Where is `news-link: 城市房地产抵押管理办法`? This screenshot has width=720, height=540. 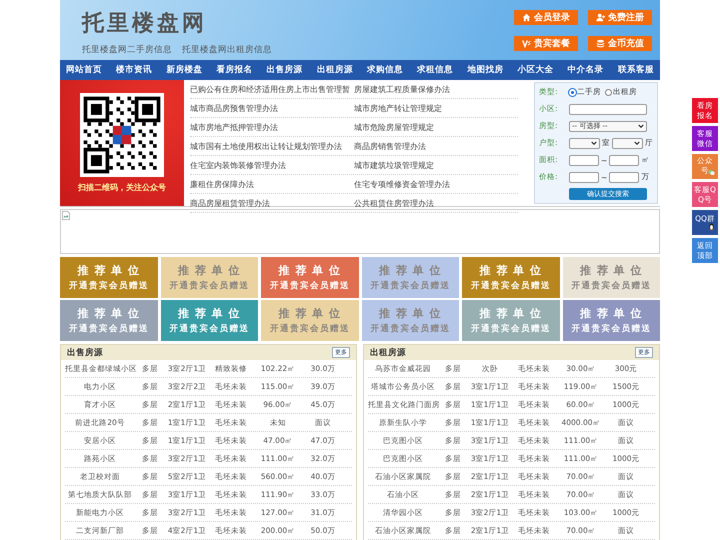 news-link: 城市房地产抵押管理办法 is located at coordinates (272, 127).